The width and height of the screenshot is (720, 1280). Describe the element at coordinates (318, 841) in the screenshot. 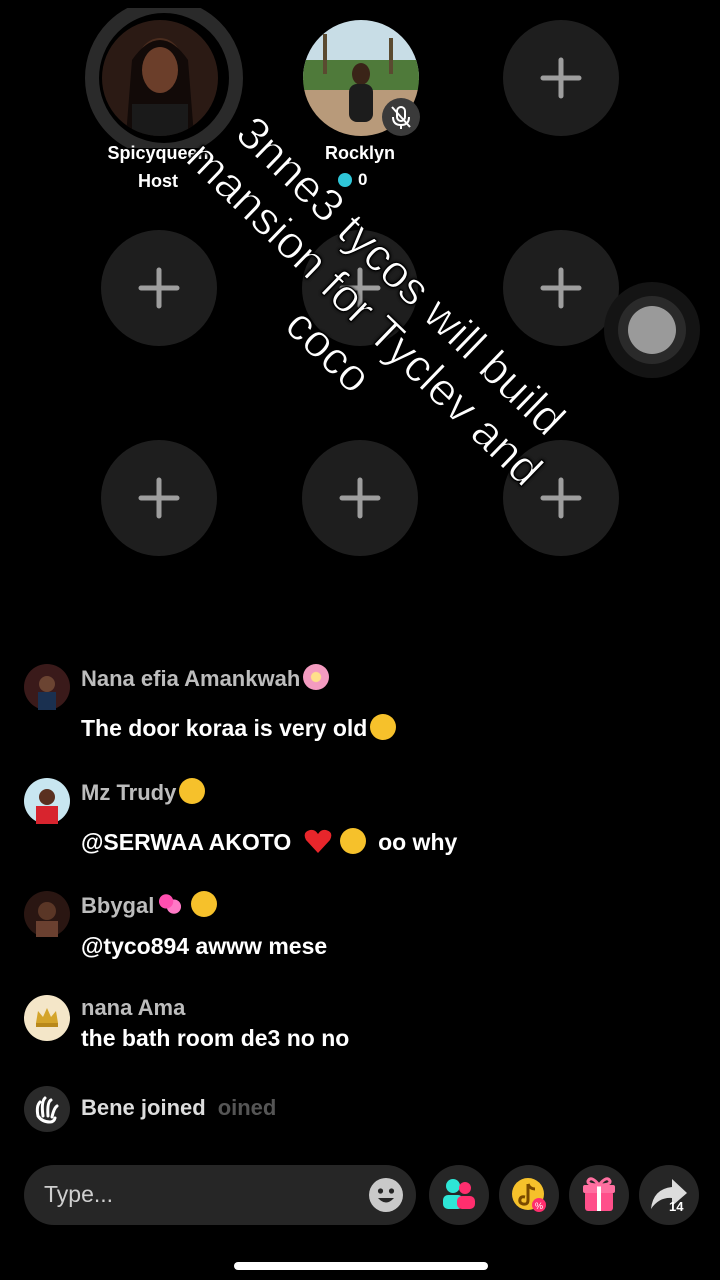

I see `red-heart-icon` at that location.